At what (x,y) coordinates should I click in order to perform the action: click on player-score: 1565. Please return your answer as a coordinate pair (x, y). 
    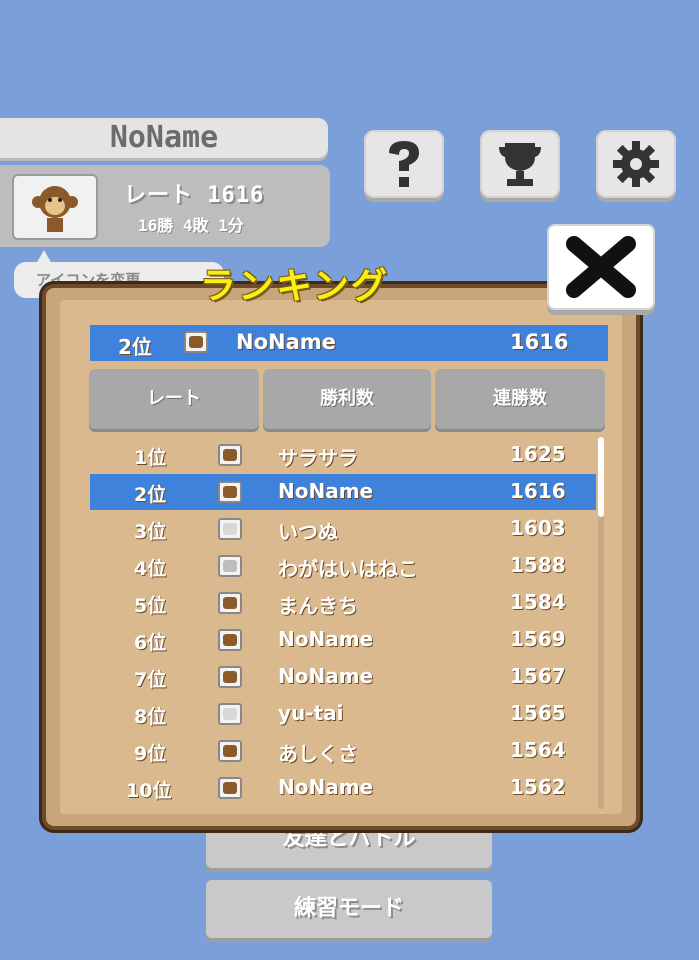
    Looking at the image, I should click on (538, 713).